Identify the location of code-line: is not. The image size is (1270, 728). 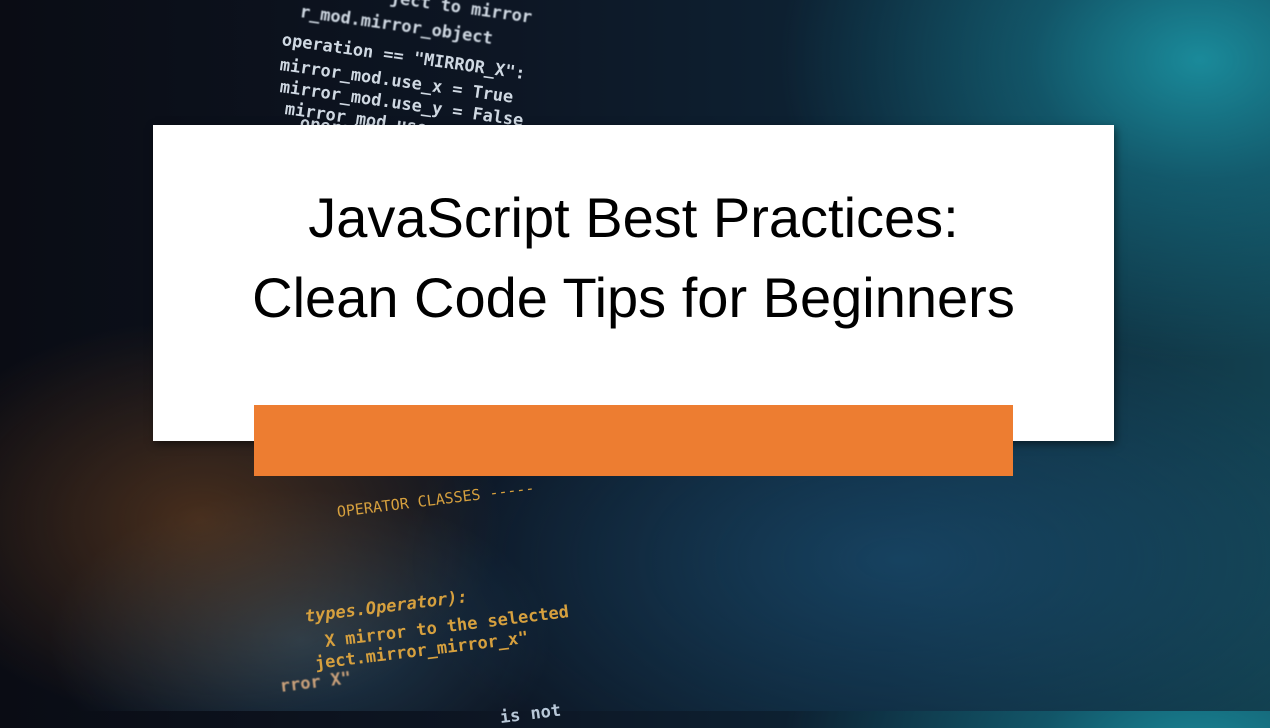
(530, 714).